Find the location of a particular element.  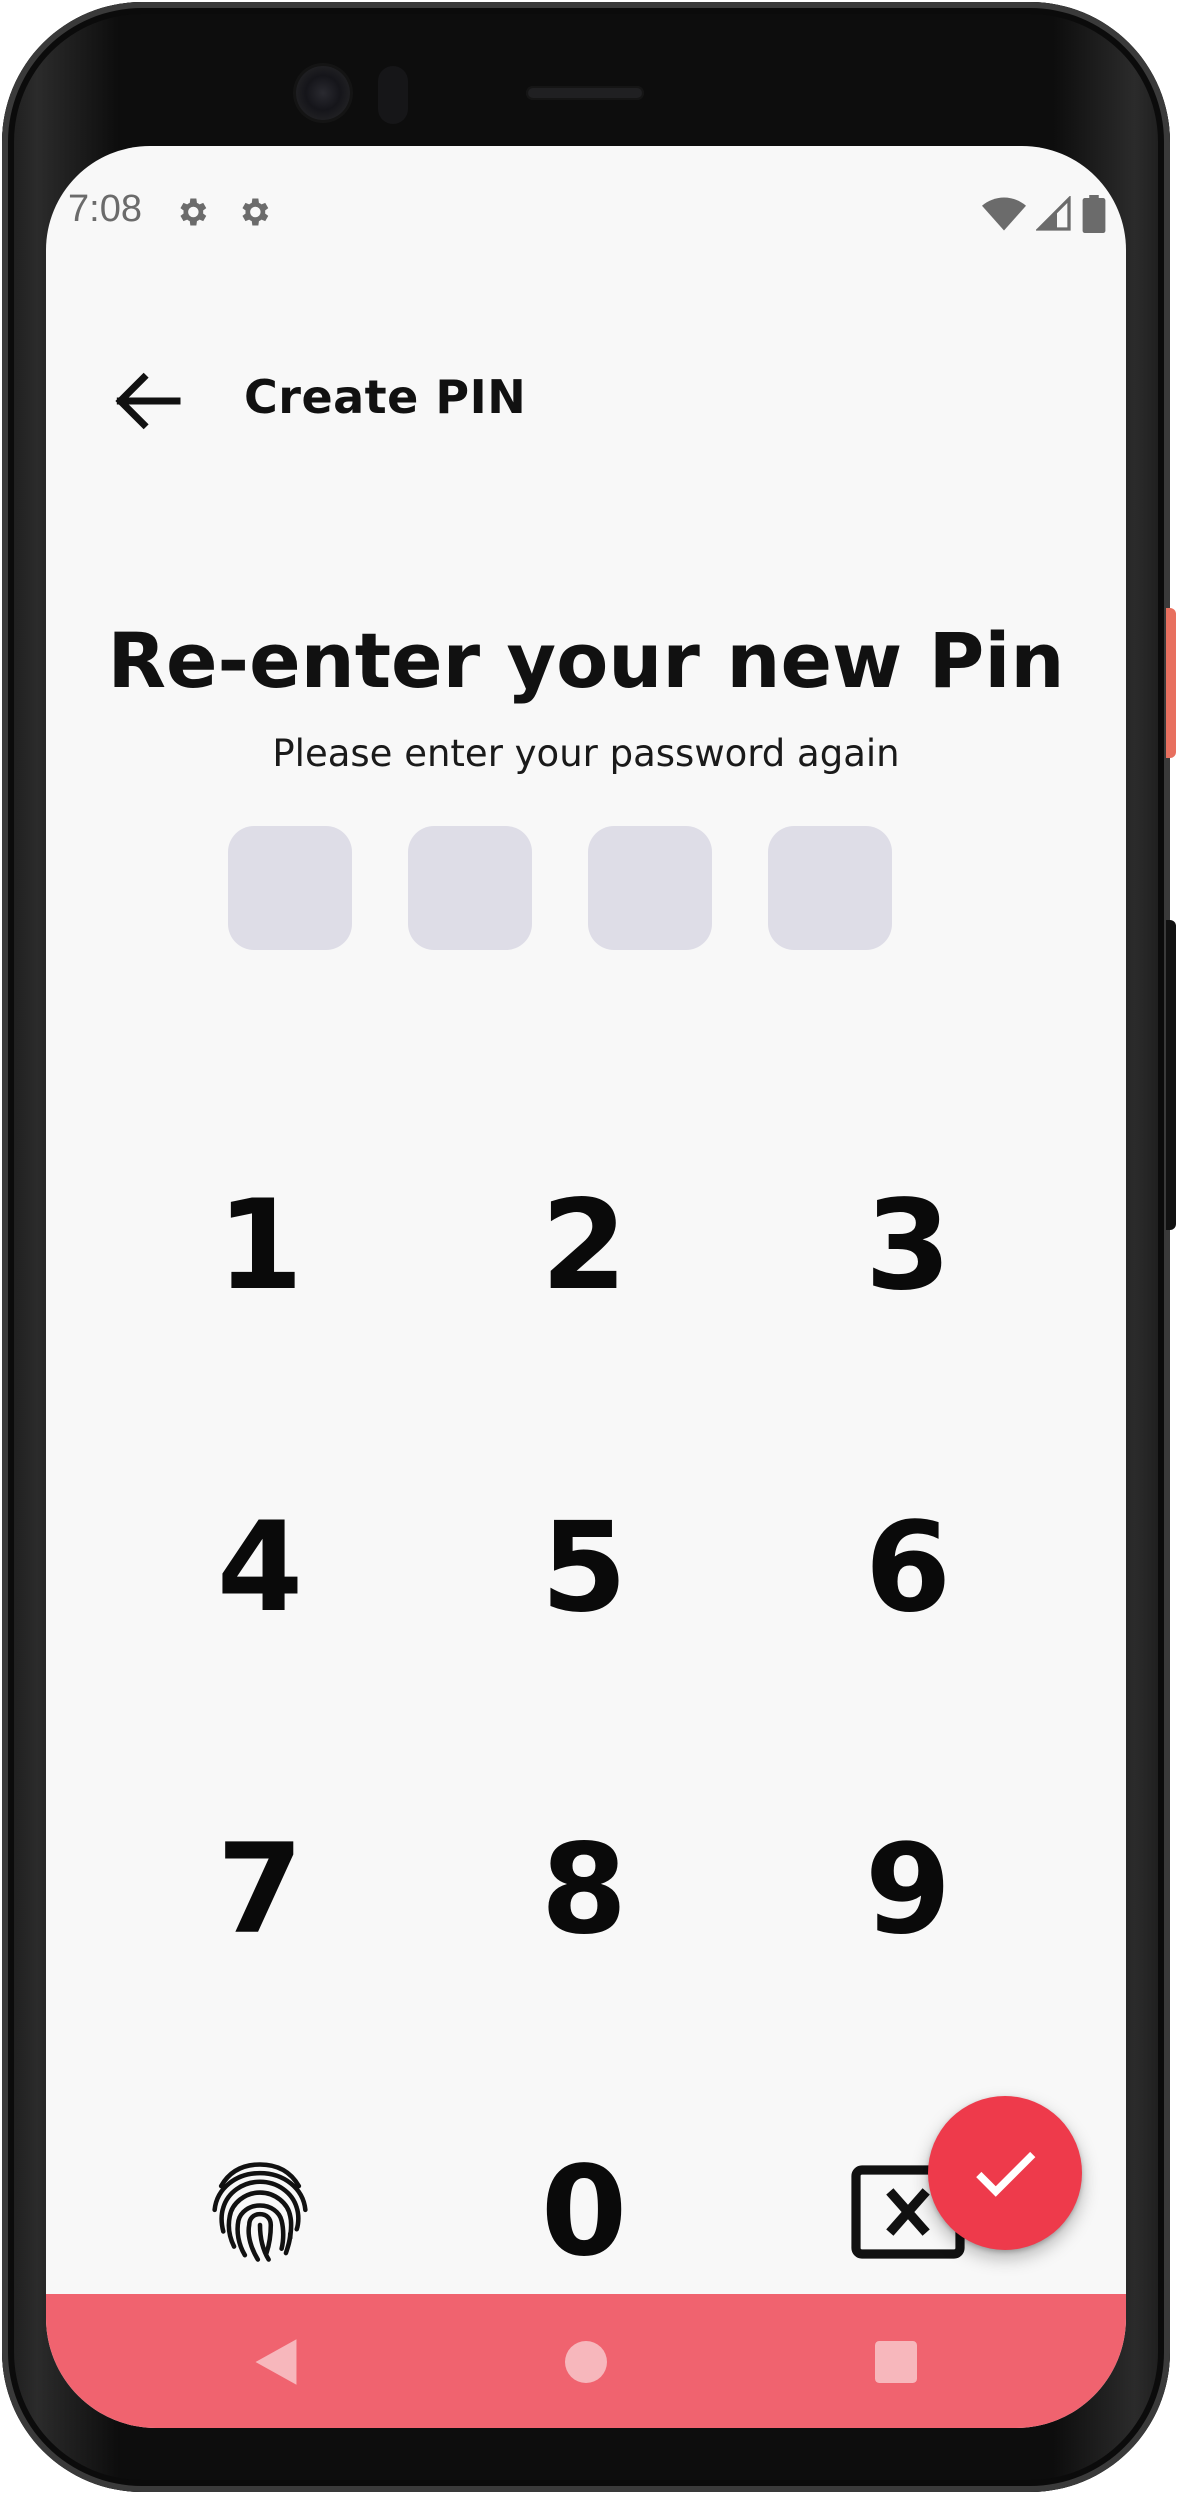

back-triangle-icon is located at coordinates (276, 2362).